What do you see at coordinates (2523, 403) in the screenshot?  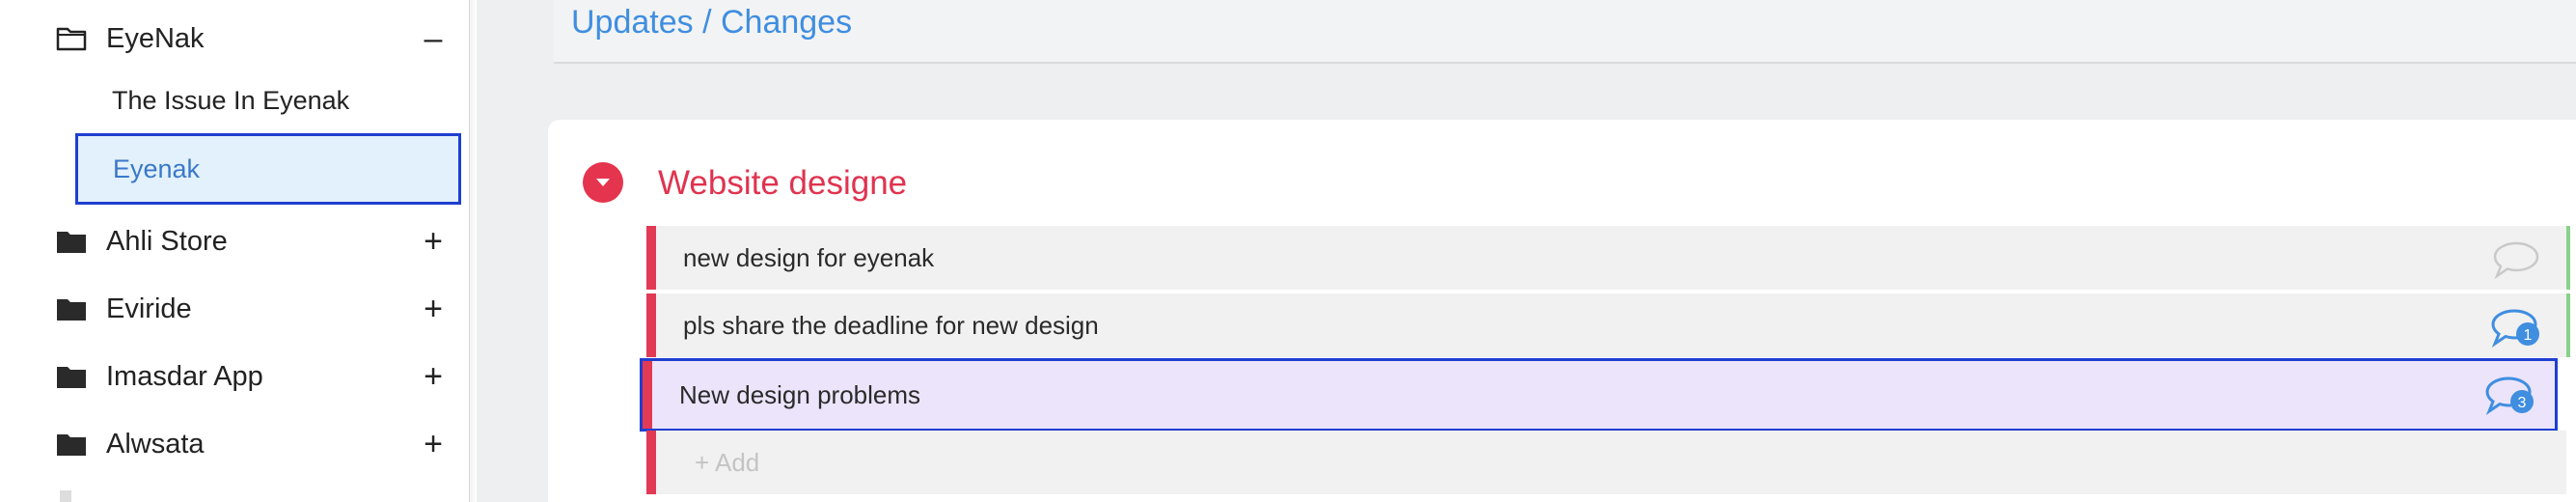 I see `comment-count: 3` at bounding box center [2523, 403].